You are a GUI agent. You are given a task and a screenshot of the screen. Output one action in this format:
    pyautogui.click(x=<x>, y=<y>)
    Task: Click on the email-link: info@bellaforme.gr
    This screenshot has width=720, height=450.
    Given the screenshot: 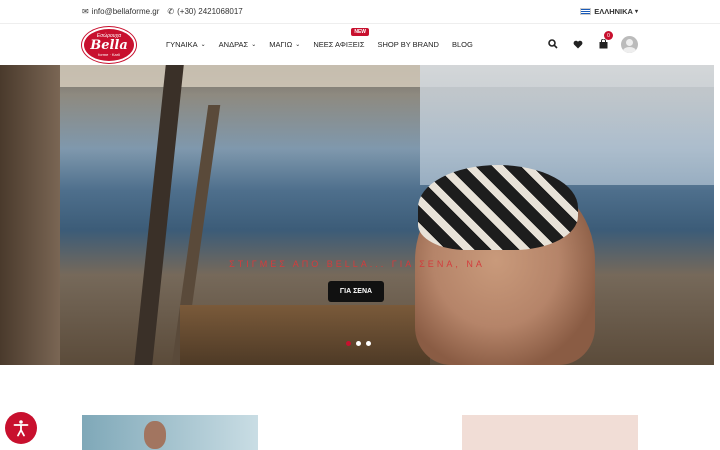 What is the action you would take?
    pyautogui.click(x=126, y=11)
    